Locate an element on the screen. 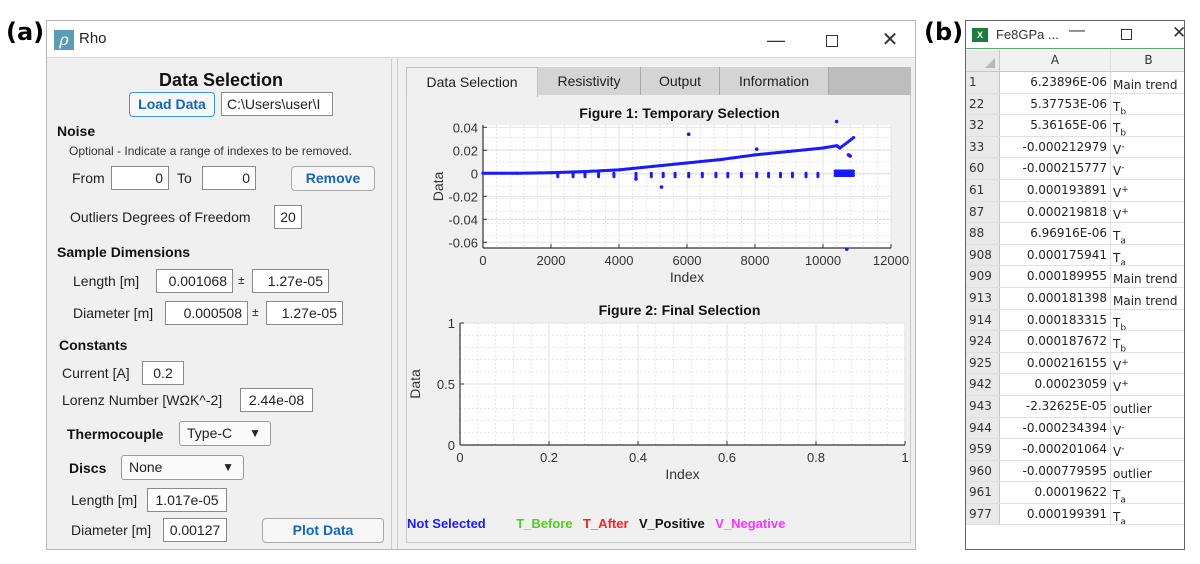 The height and width of the screenshot is (564, 1200). discs-dropdown: None ▼ is located at coordinates (182, 467).